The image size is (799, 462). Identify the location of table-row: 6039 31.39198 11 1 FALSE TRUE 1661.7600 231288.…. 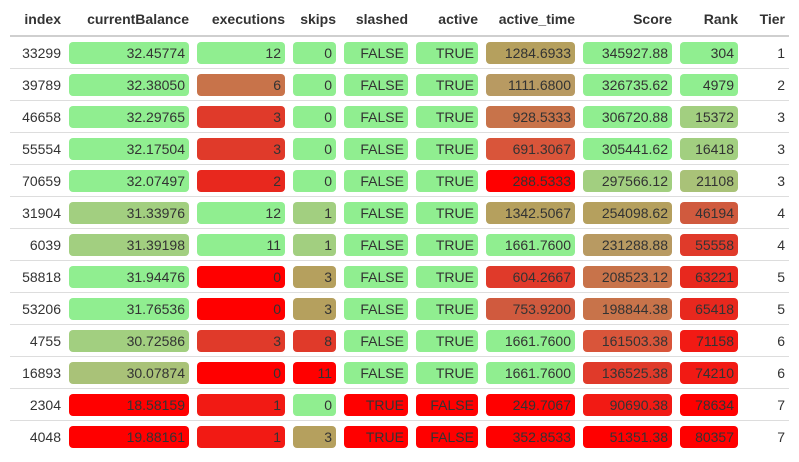
(399, 244).